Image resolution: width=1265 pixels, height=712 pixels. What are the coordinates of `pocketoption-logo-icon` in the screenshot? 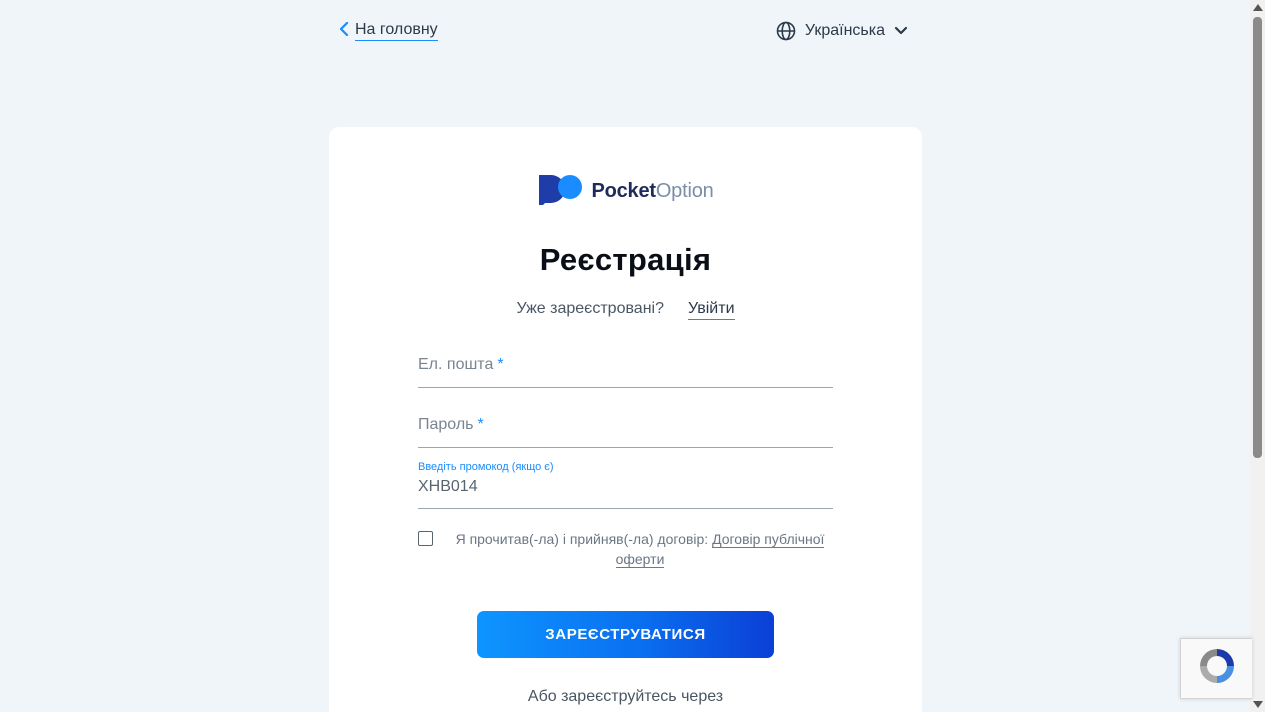 It's located at (561, 191).